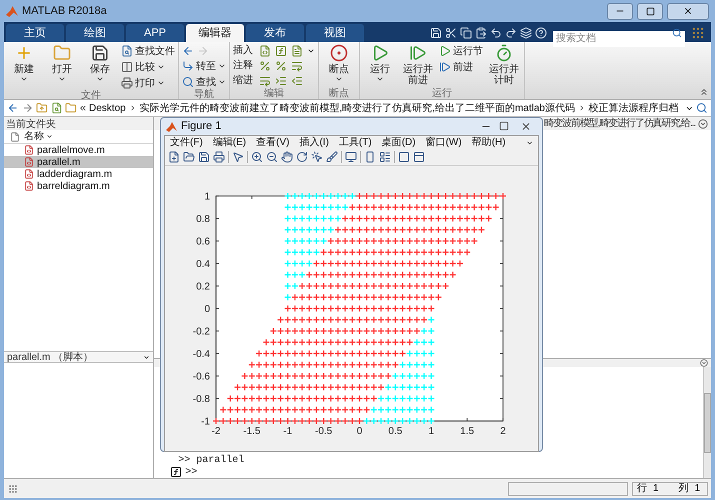  I want to click on percent-icon, so click(265, 66).